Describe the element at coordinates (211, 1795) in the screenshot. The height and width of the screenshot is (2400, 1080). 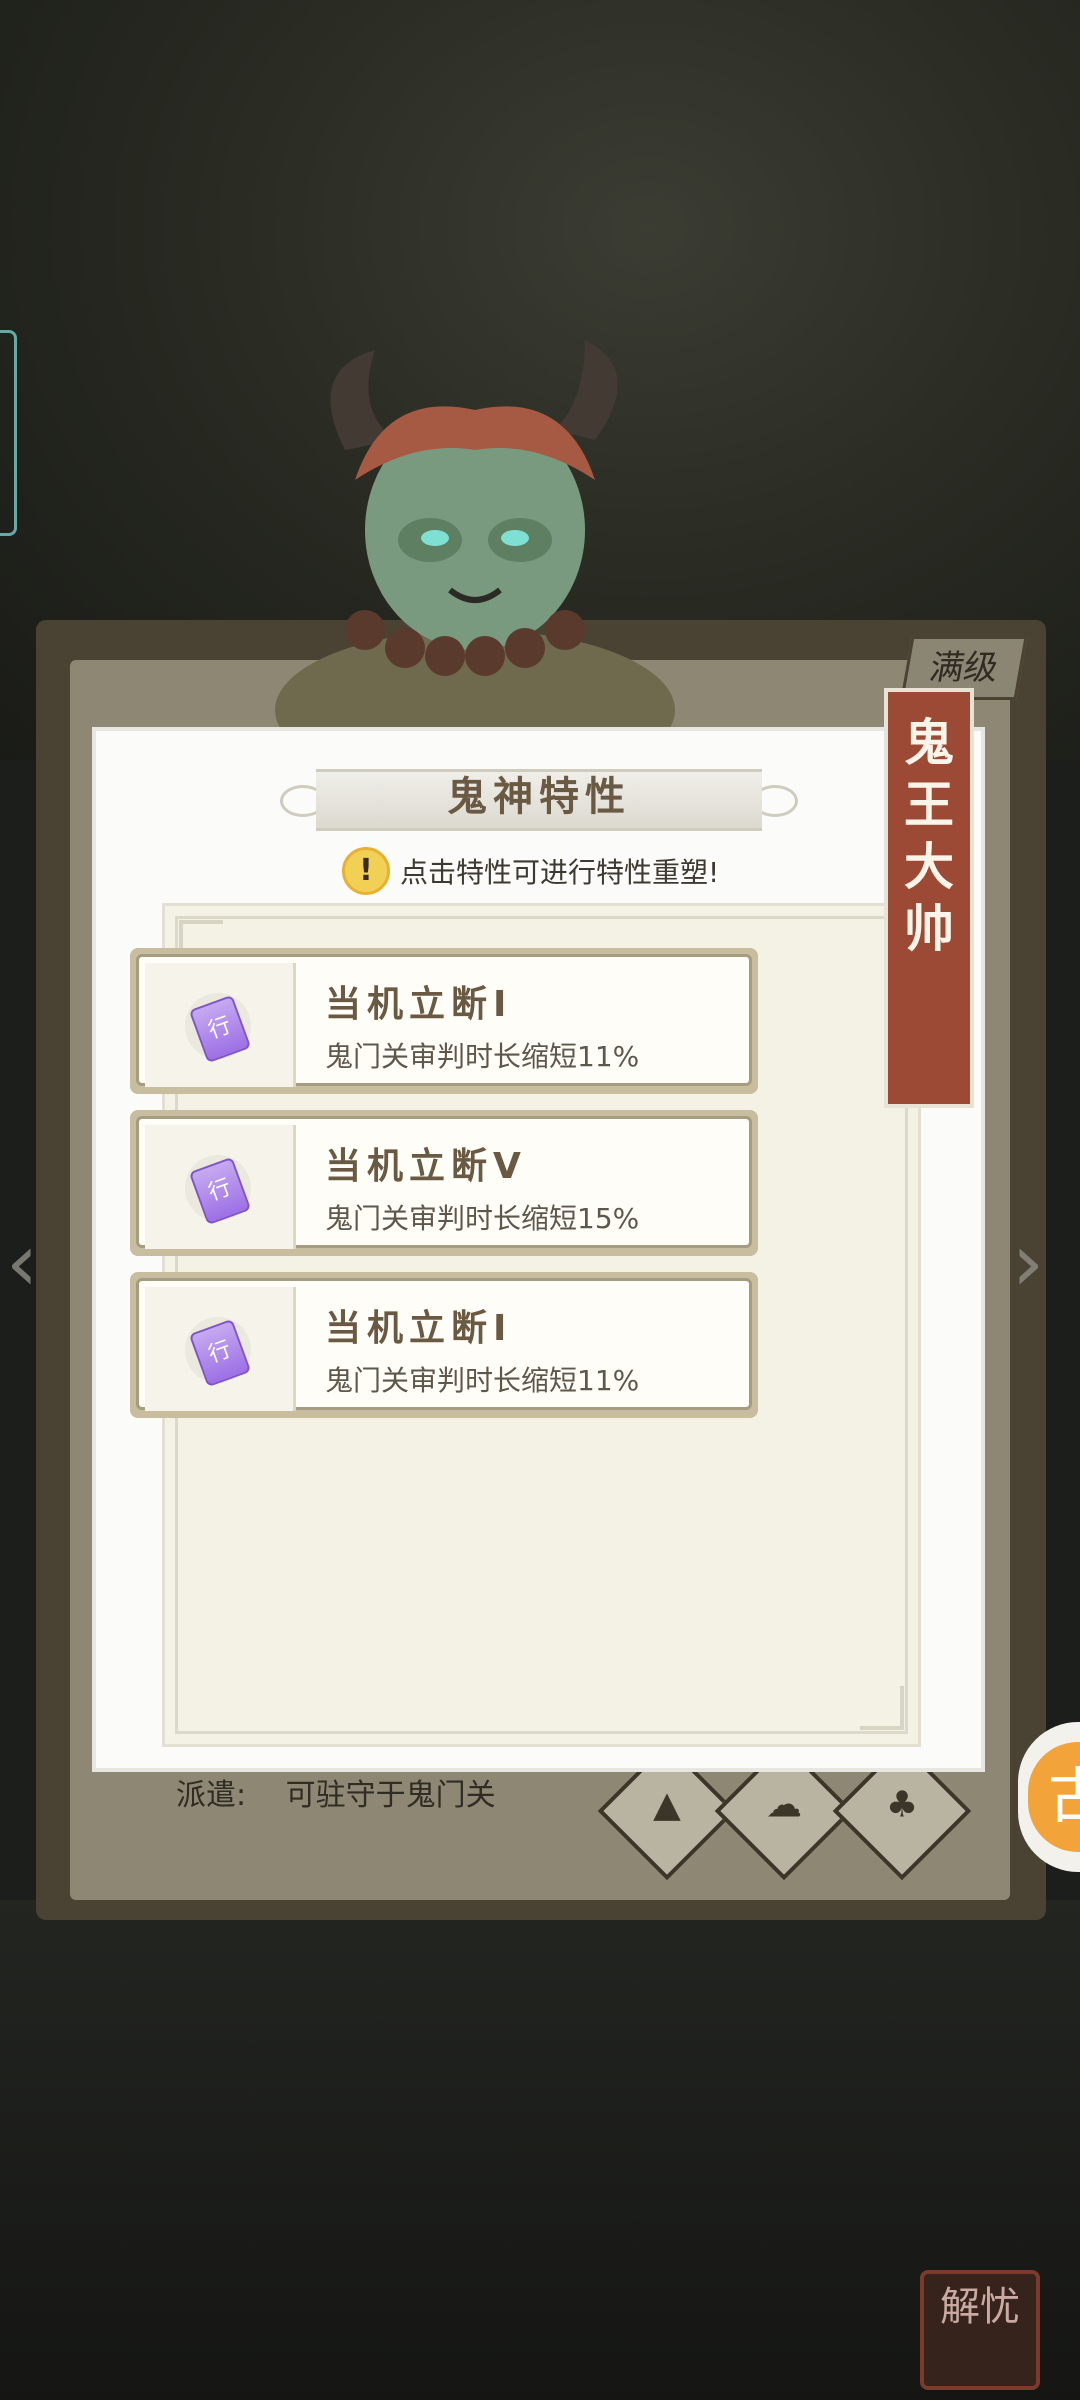
I see `dispatch-label: 派遣:` at that location.